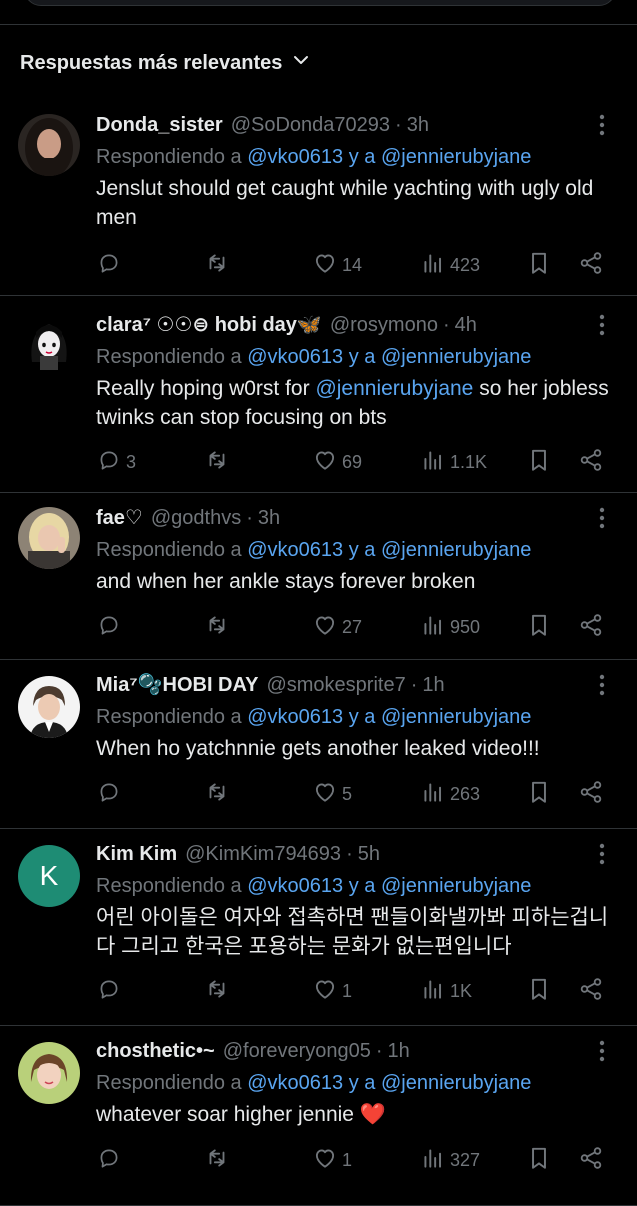 The height and width of the screenshot is (1206, 637). Describe the element at coordinates (433, 627) in the screenshot. I see `views-icon` at that location.